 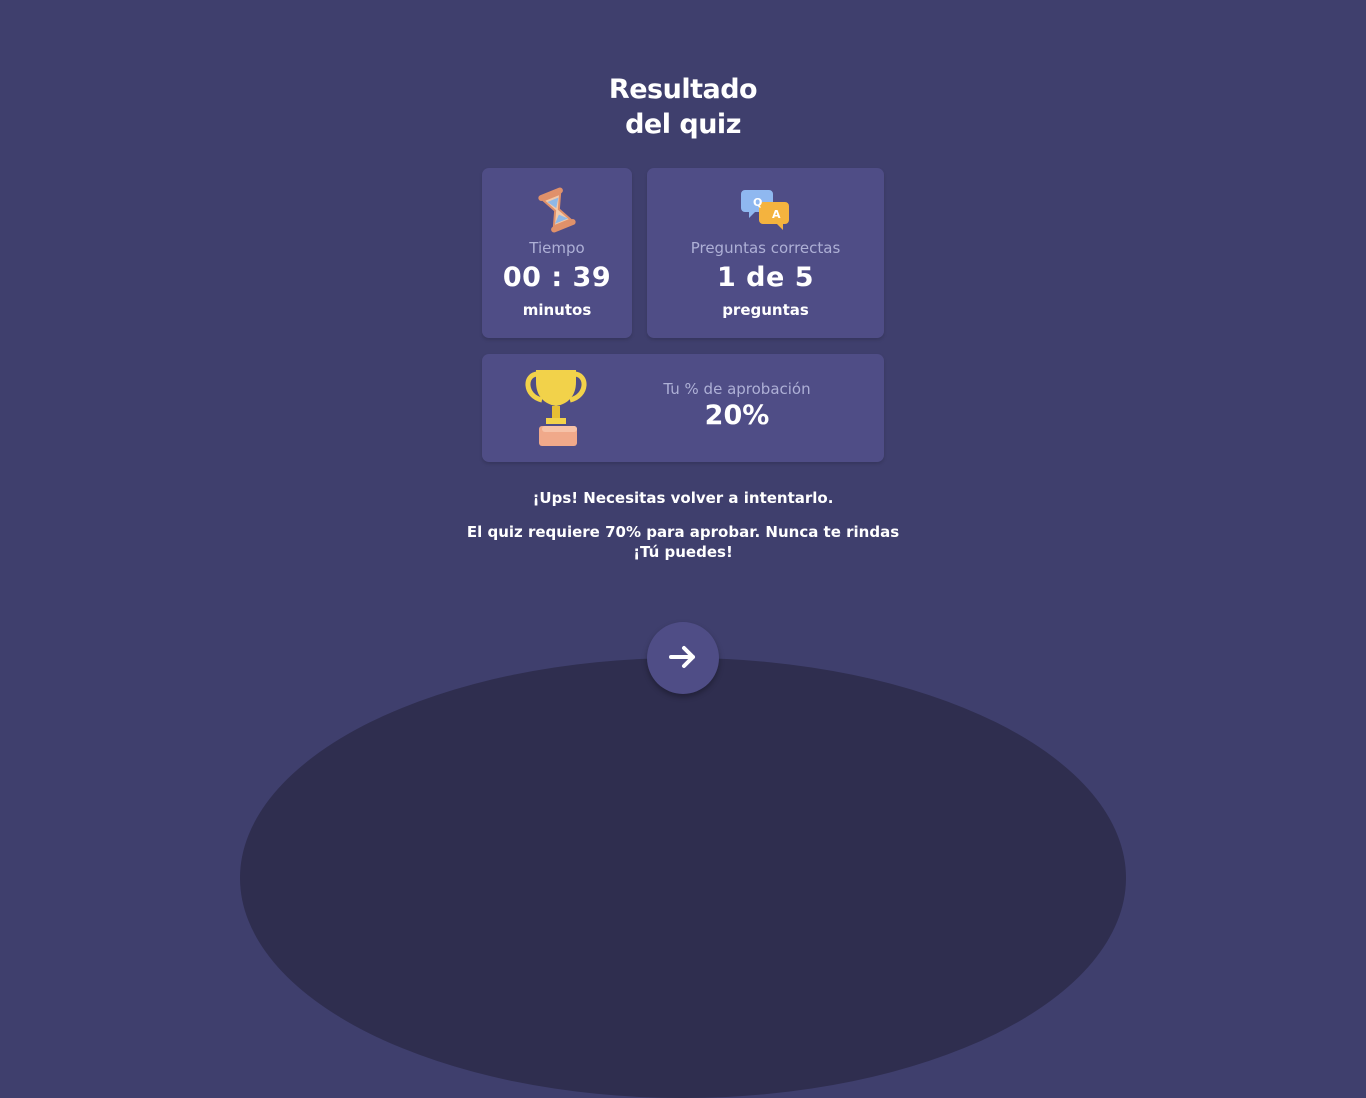 I want to click on time-value: 00 : 39, so click(x=557, y=277).